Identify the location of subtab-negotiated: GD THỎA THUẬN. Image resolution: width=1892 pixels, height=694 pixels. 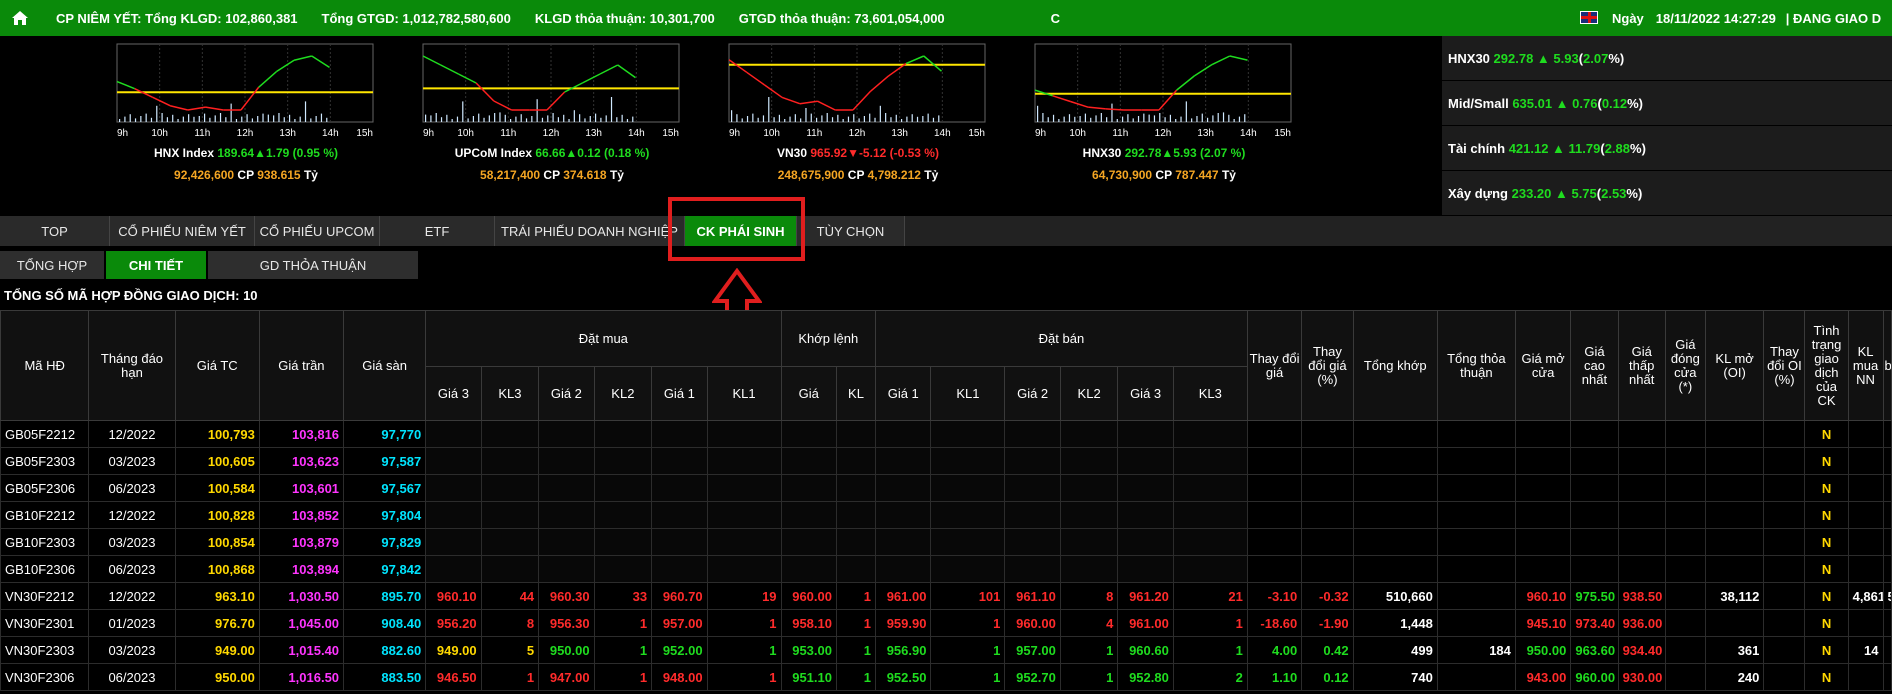
(313, 265).